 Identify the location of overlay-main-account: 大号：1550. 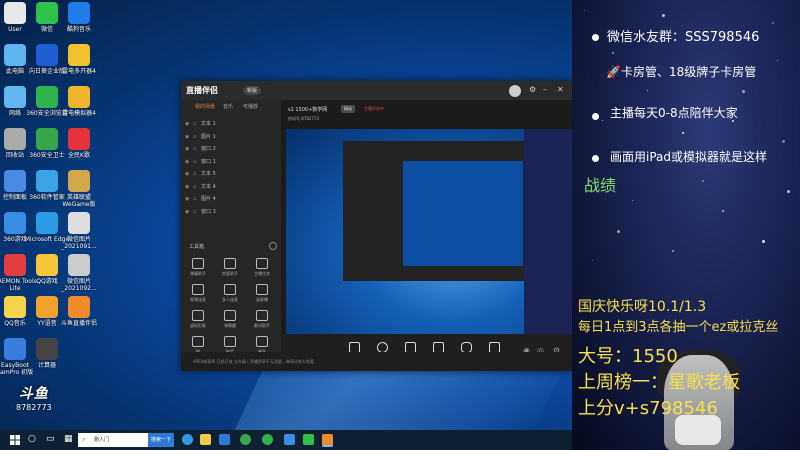
(628, 356).